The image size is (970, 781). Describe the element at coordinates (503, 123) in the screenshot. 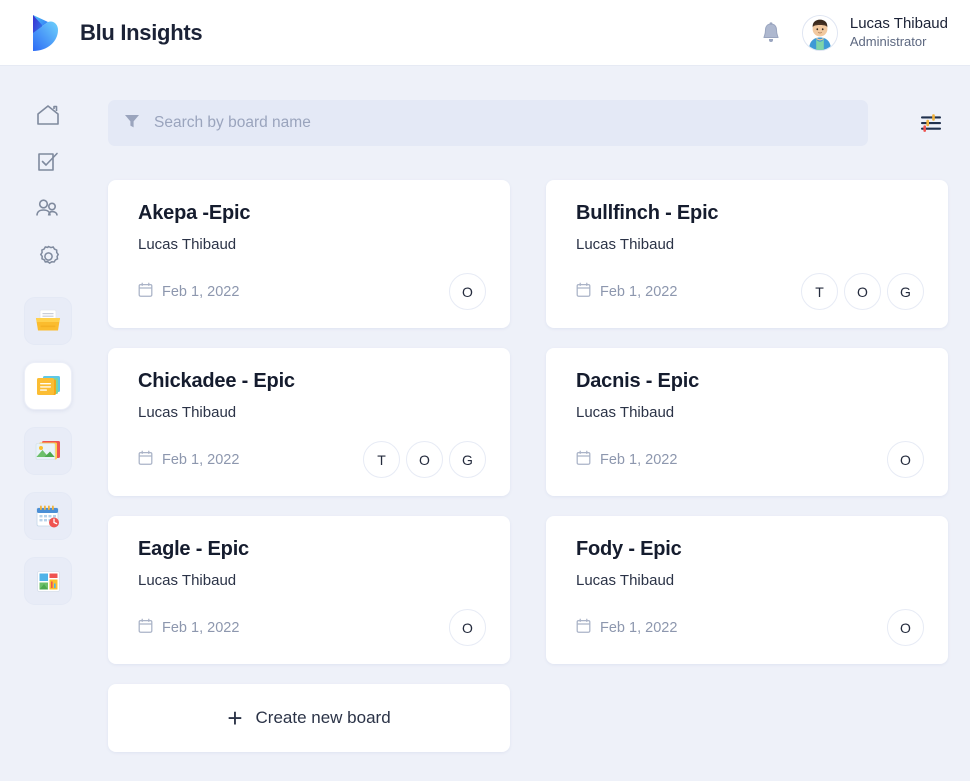

I see `search-input` at that location.